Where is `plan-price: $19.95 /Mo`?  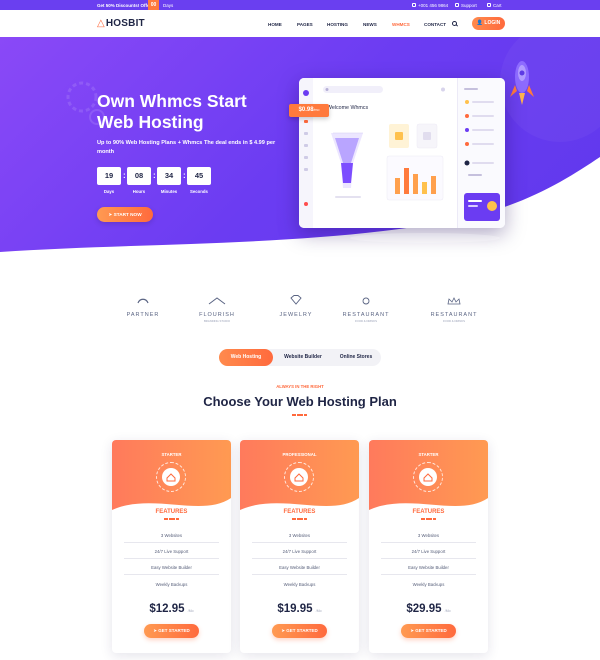
plan-price: $19.95 /Mo is located at coordinates (299, 609).